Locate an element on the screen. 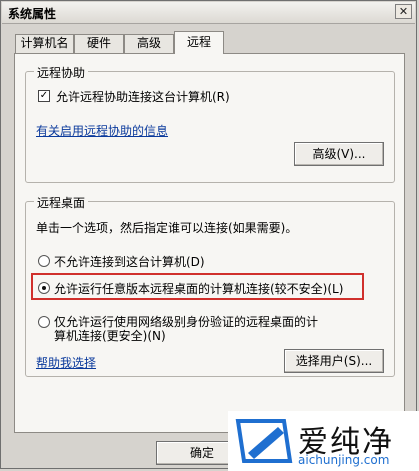  radio-allow-any-version-label: 允许运行任意版本远程桌面的计算机连接(较不安全)(L) is located at coordinates (198, 288).